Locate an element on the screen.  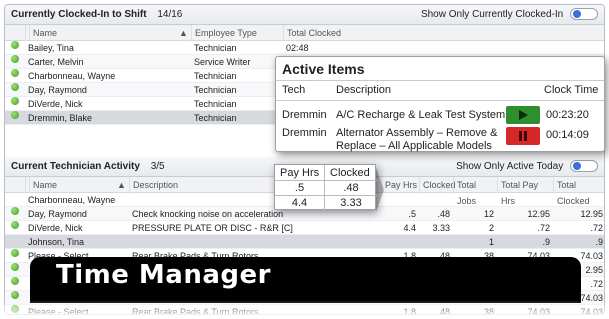
active-item-clock-time: 00:23:20 is located at coordinates (567, 115).